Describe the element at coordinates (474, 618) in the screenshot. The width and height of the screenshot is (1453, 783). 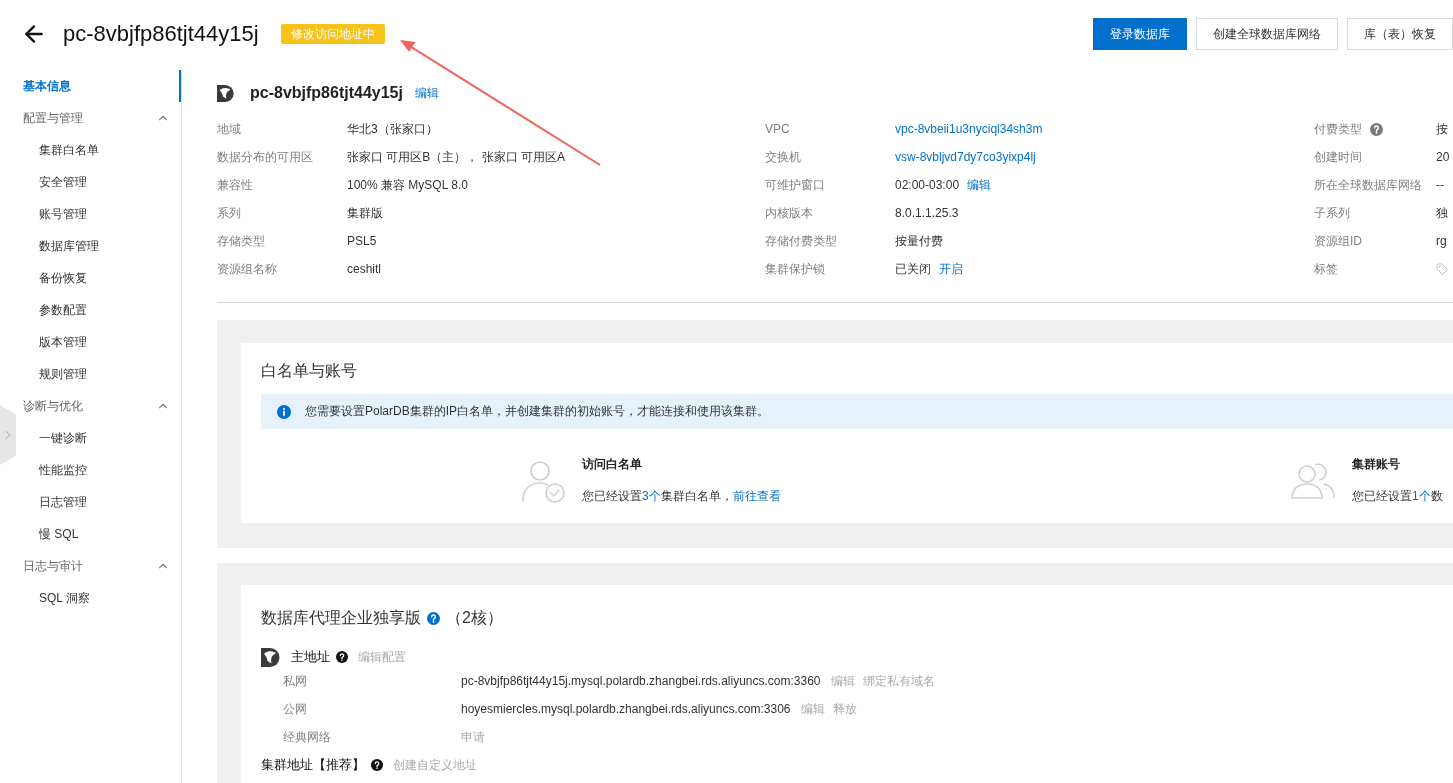
I see `core-count: （2核）` at that location.